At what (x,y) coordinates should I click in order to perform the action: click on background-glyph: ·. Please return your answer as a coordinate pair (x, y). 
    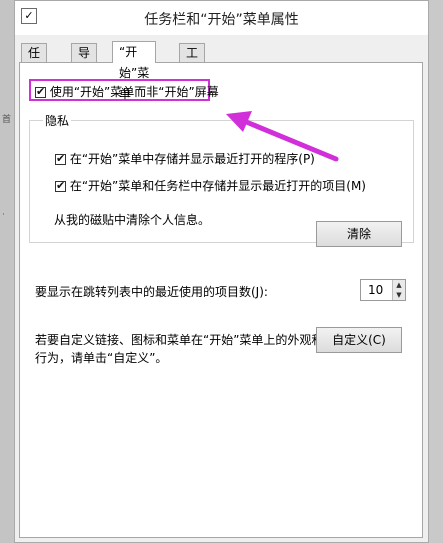
    Looking at the image, I should click on (3, 215).